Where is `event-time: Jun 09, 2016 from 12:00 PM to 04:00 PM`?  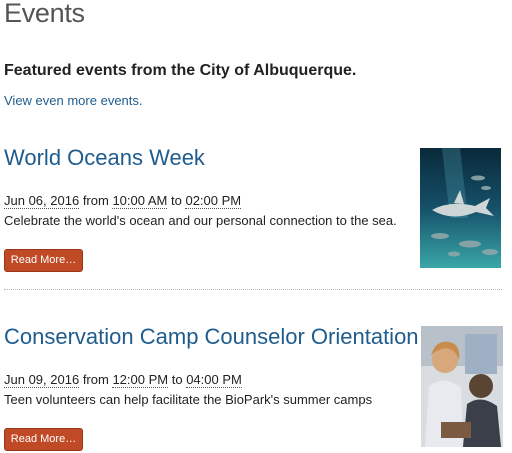 event-time: Jun 09, 2016 from 12:00 PM to 04:00 PM is located at coordinates (123, 380).